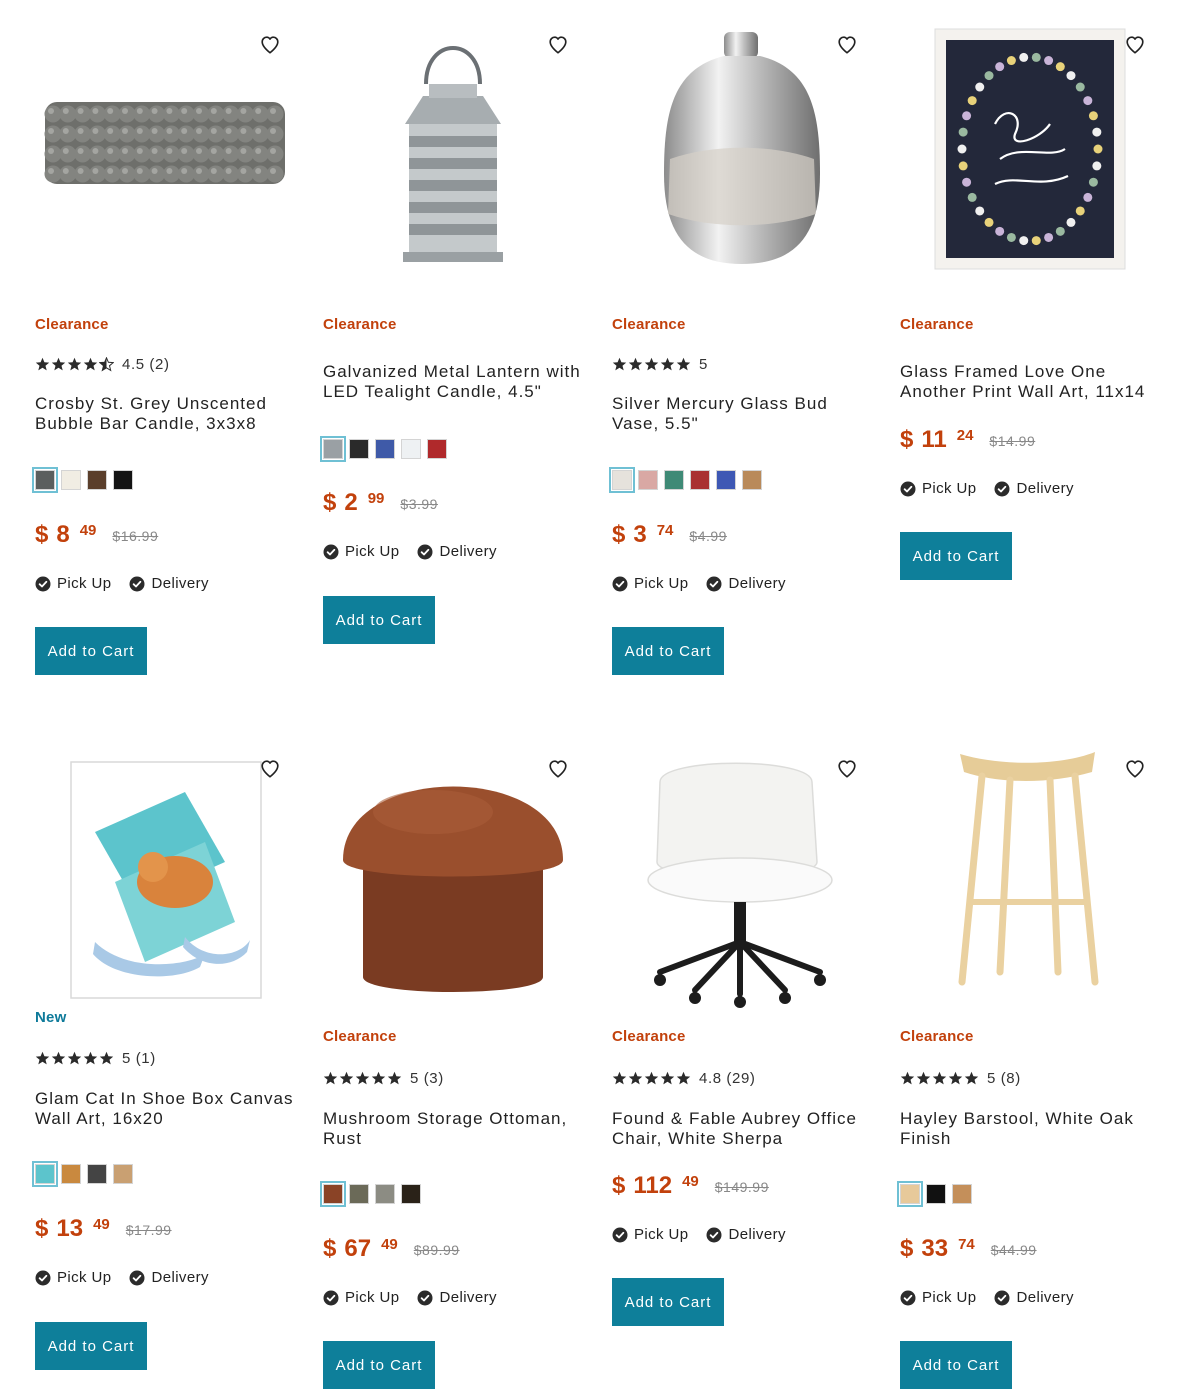 This screenshot has width=1200, height=1400. Describe the element at coordinates (640, 534) in the screenshot. I see `price-dollars: 3` at that location.